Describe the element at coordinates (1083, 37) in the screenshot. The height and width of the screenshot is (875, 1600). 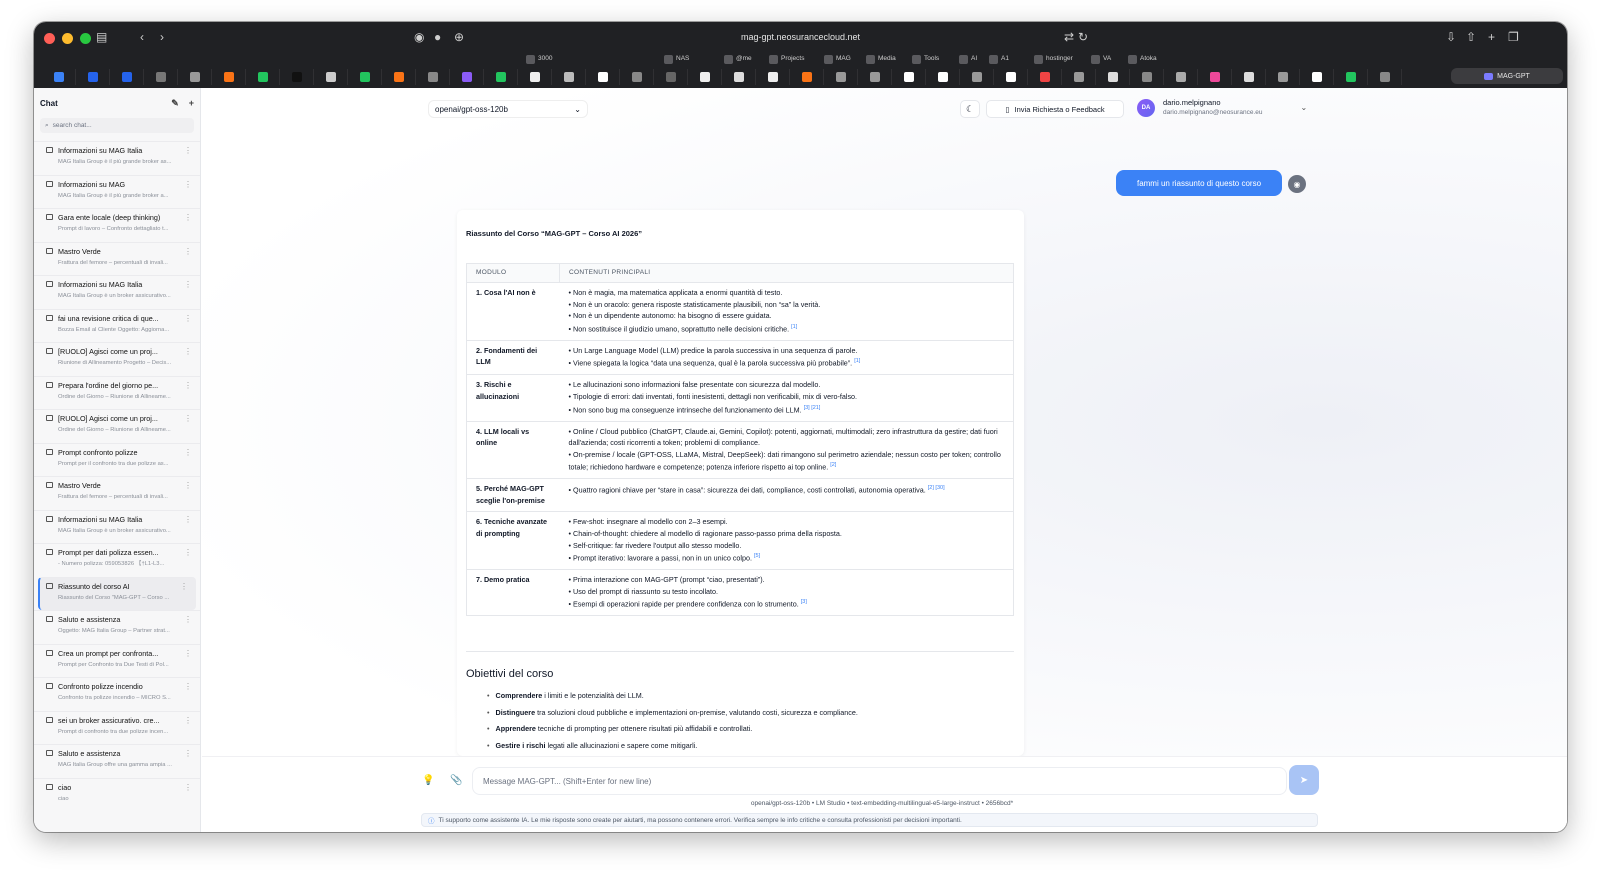
I see `reload-icon: ↻` at that location.